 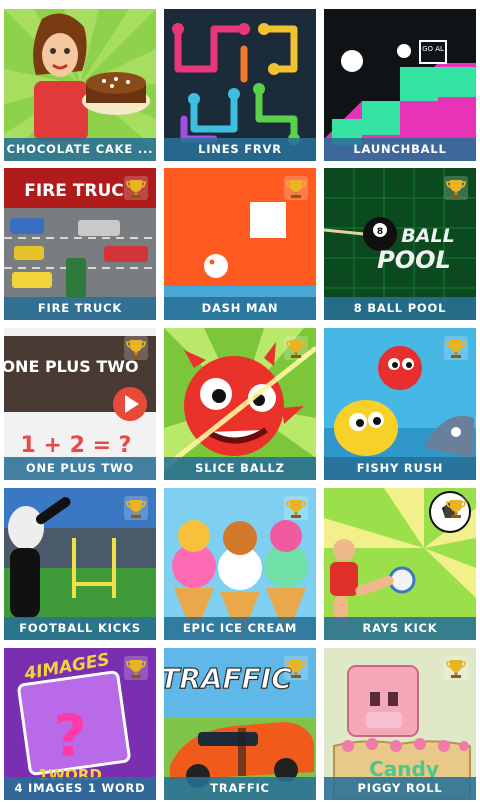 What do you see at coordinates (240, 308) in the screenshot?
I see `game-title: DASH MAN` at bounding box center [240, 308].